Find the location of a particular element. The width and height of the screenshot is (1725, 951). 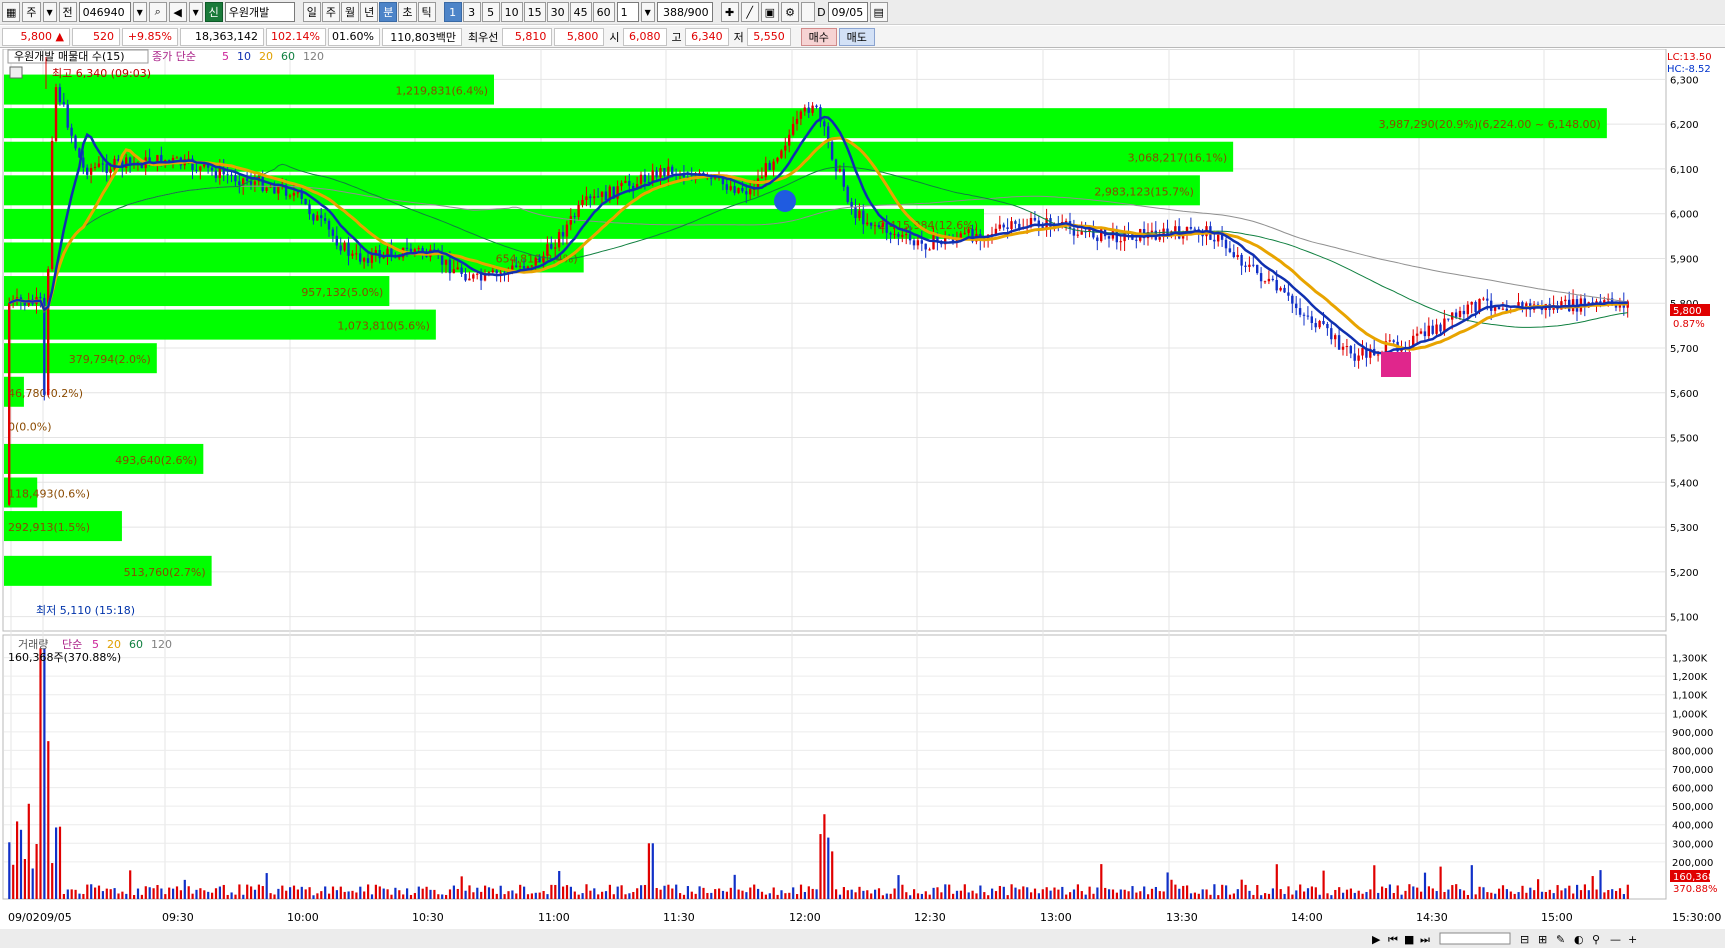

last-icon: ⏭ is located at coordinates (1425, 939).